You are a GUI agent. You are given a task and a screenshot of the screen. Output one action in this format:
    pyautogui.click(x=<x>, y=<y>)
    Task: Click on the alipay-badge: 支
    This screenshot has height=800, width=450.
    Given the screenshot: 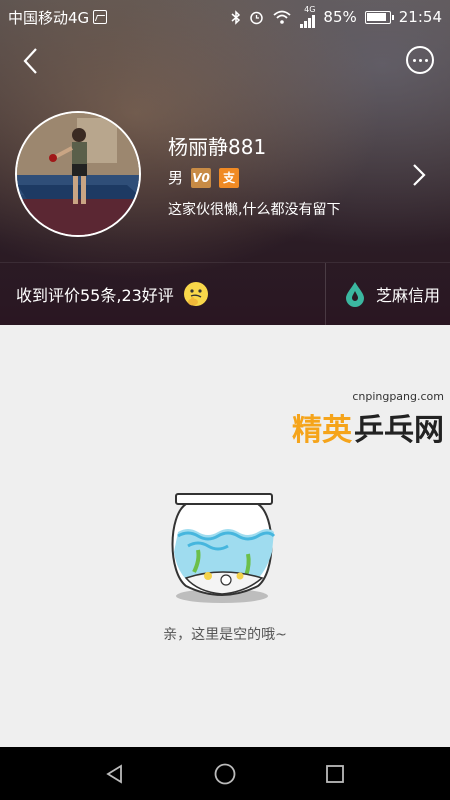 What is the action you would take?
    pyautogui.click(x=229, y=177)
    